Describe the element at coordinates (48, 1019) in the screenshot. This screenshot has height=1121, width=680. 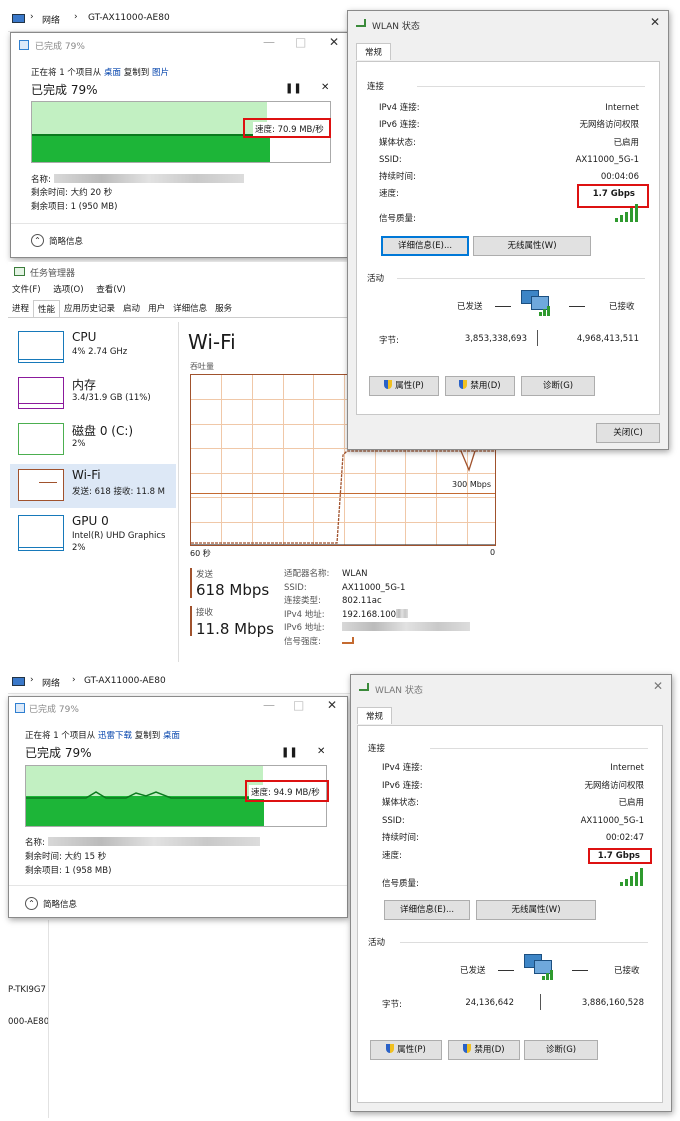
I see `background-column-edge` at that location.